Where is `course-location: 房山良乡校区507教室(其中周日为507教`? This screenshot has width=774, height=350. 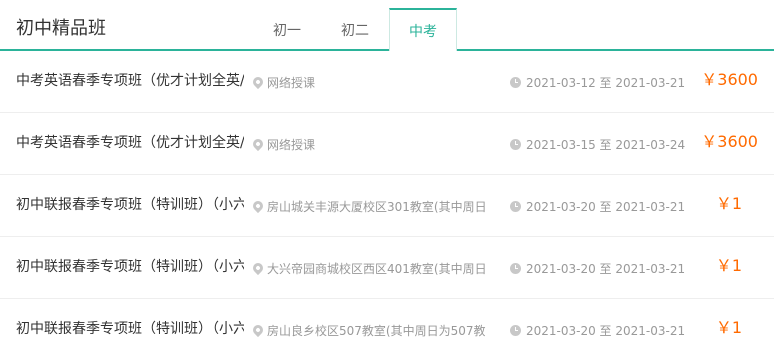 course-location: 房山良乡校区507教室(其中周日为507教 is located at coordinates (371, 330).